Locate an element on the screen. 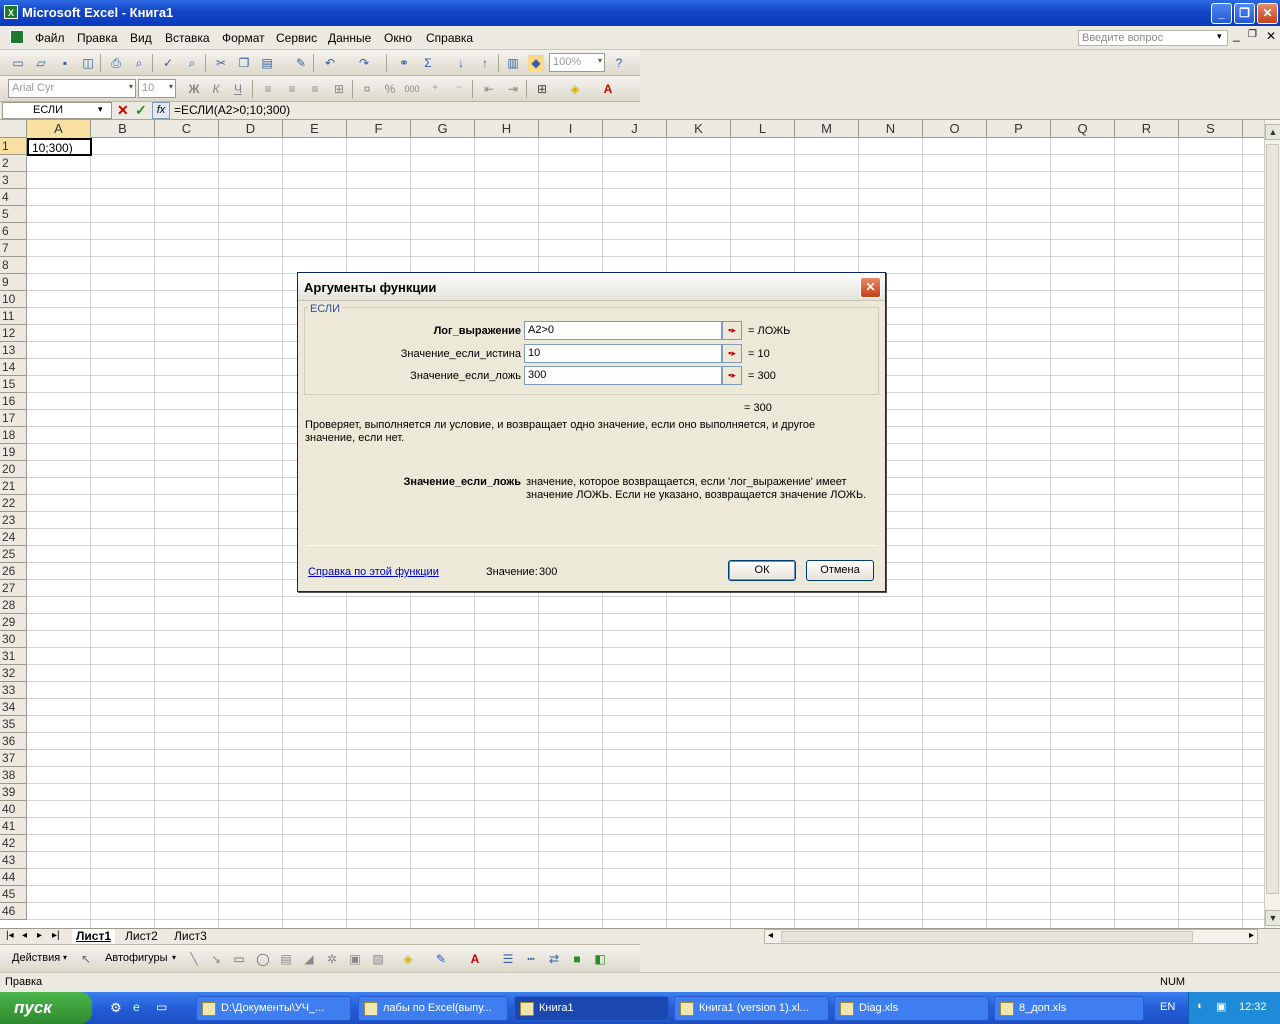 The width and height of the screenshot is (1280, 1024). menu-file: Файл is located at coordinates (50, 38).